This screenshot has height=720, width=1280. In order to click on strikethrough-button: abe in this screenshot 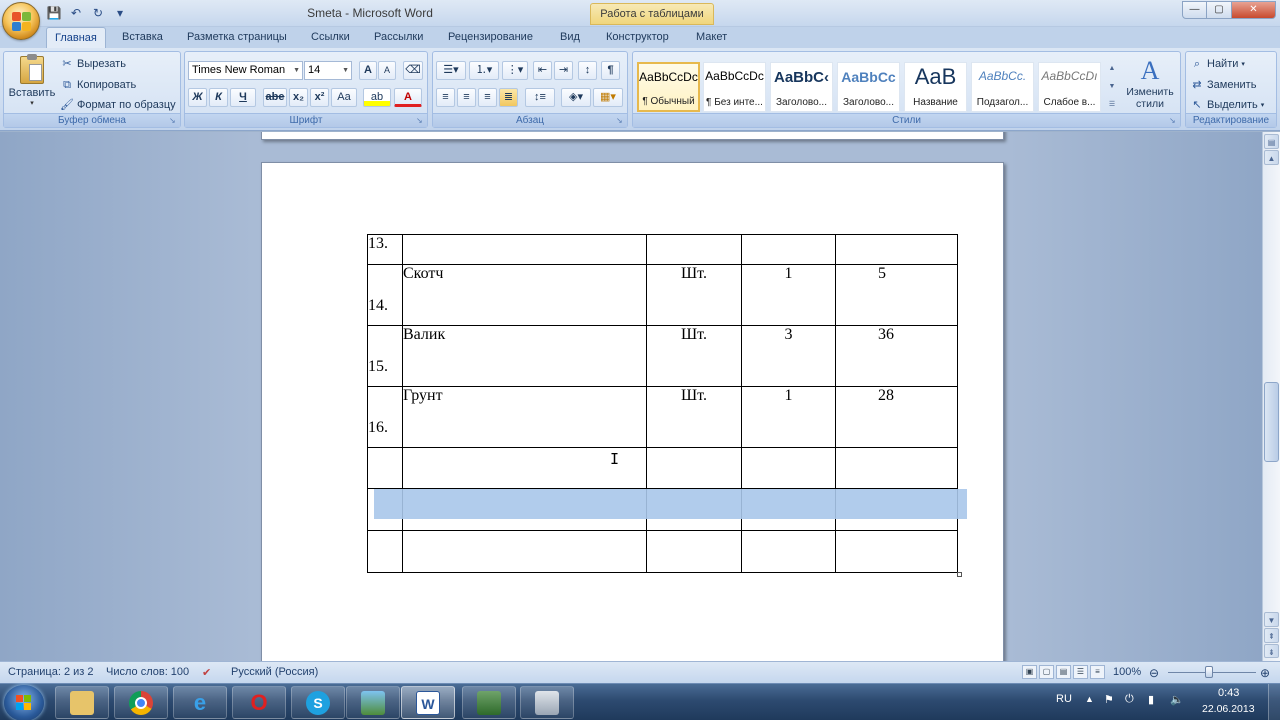, I will do `click(275, 97)`.